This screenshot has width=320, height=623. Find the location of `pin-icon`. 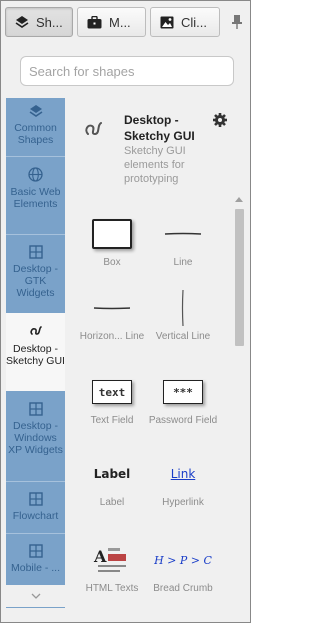

pin-icon is located at coordinates (237, 22).